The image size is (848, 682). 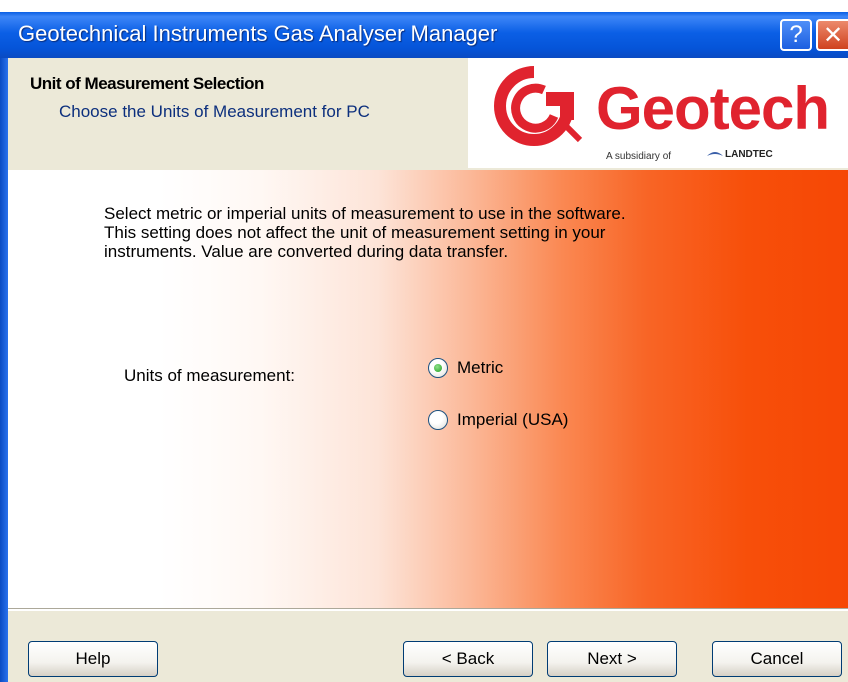 What do you see at coordinates (93, 659) in the screenshot?
I see `help-button: Help` at bounding box center [93, 659].